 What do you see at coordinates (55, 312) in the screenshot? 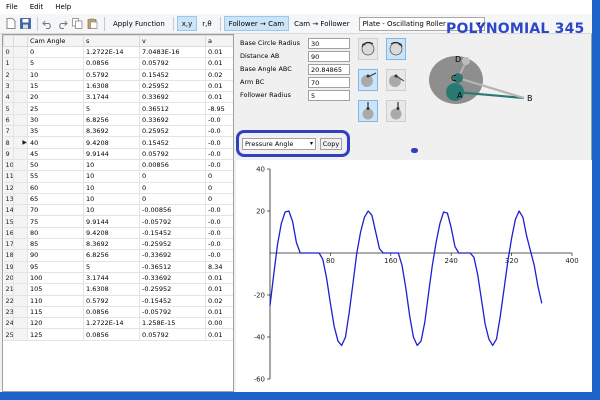
I see `cell-cam-angle: 115` at bounding box center [55, 312].